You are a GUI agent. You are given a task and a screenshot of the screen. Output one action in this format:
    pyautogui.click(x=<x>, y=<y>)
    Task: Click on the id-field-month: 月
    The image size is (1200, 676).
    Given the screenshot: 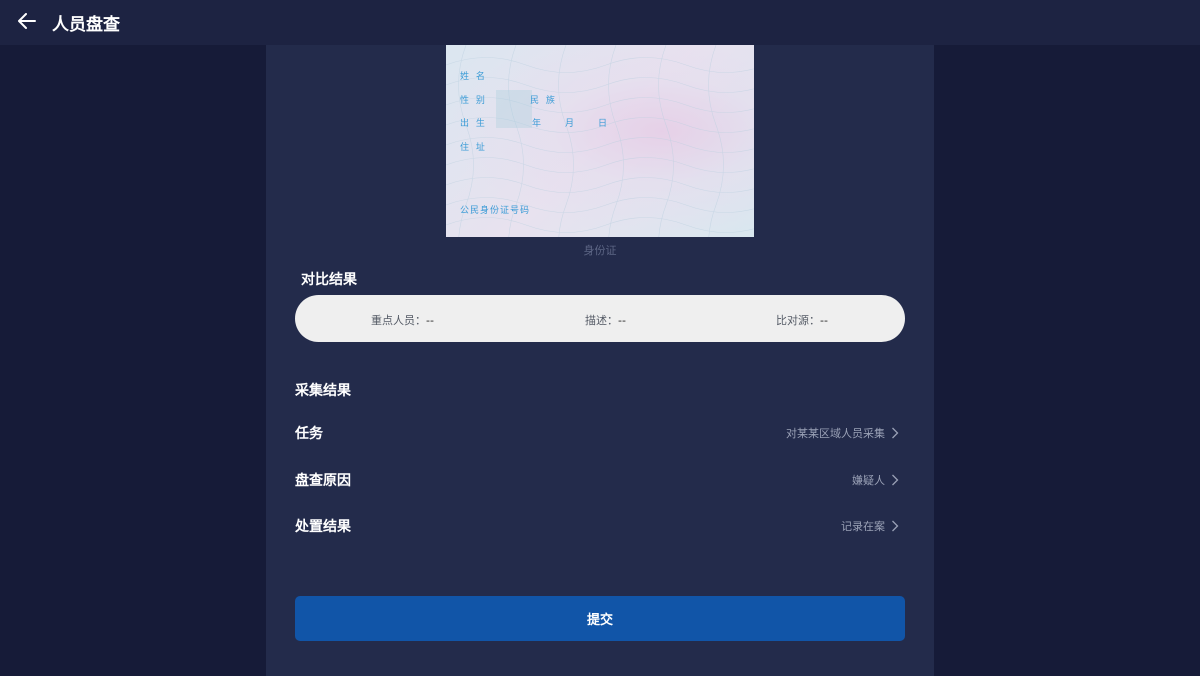 What is the action you would take?
    pyautogui.click(x=571, y=124)
    